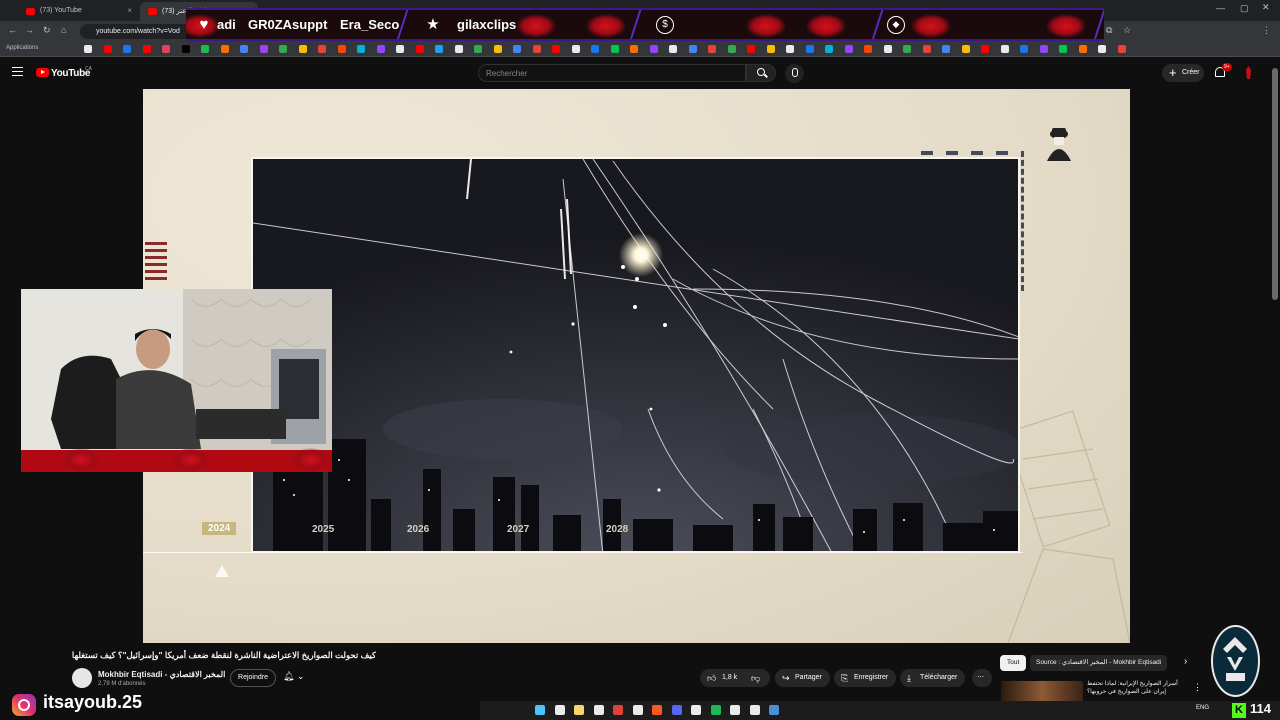  Describe the element at coordinates (1185, 661) in the screenshot. I see `chip-next-chevron-icon: ›` at that location.